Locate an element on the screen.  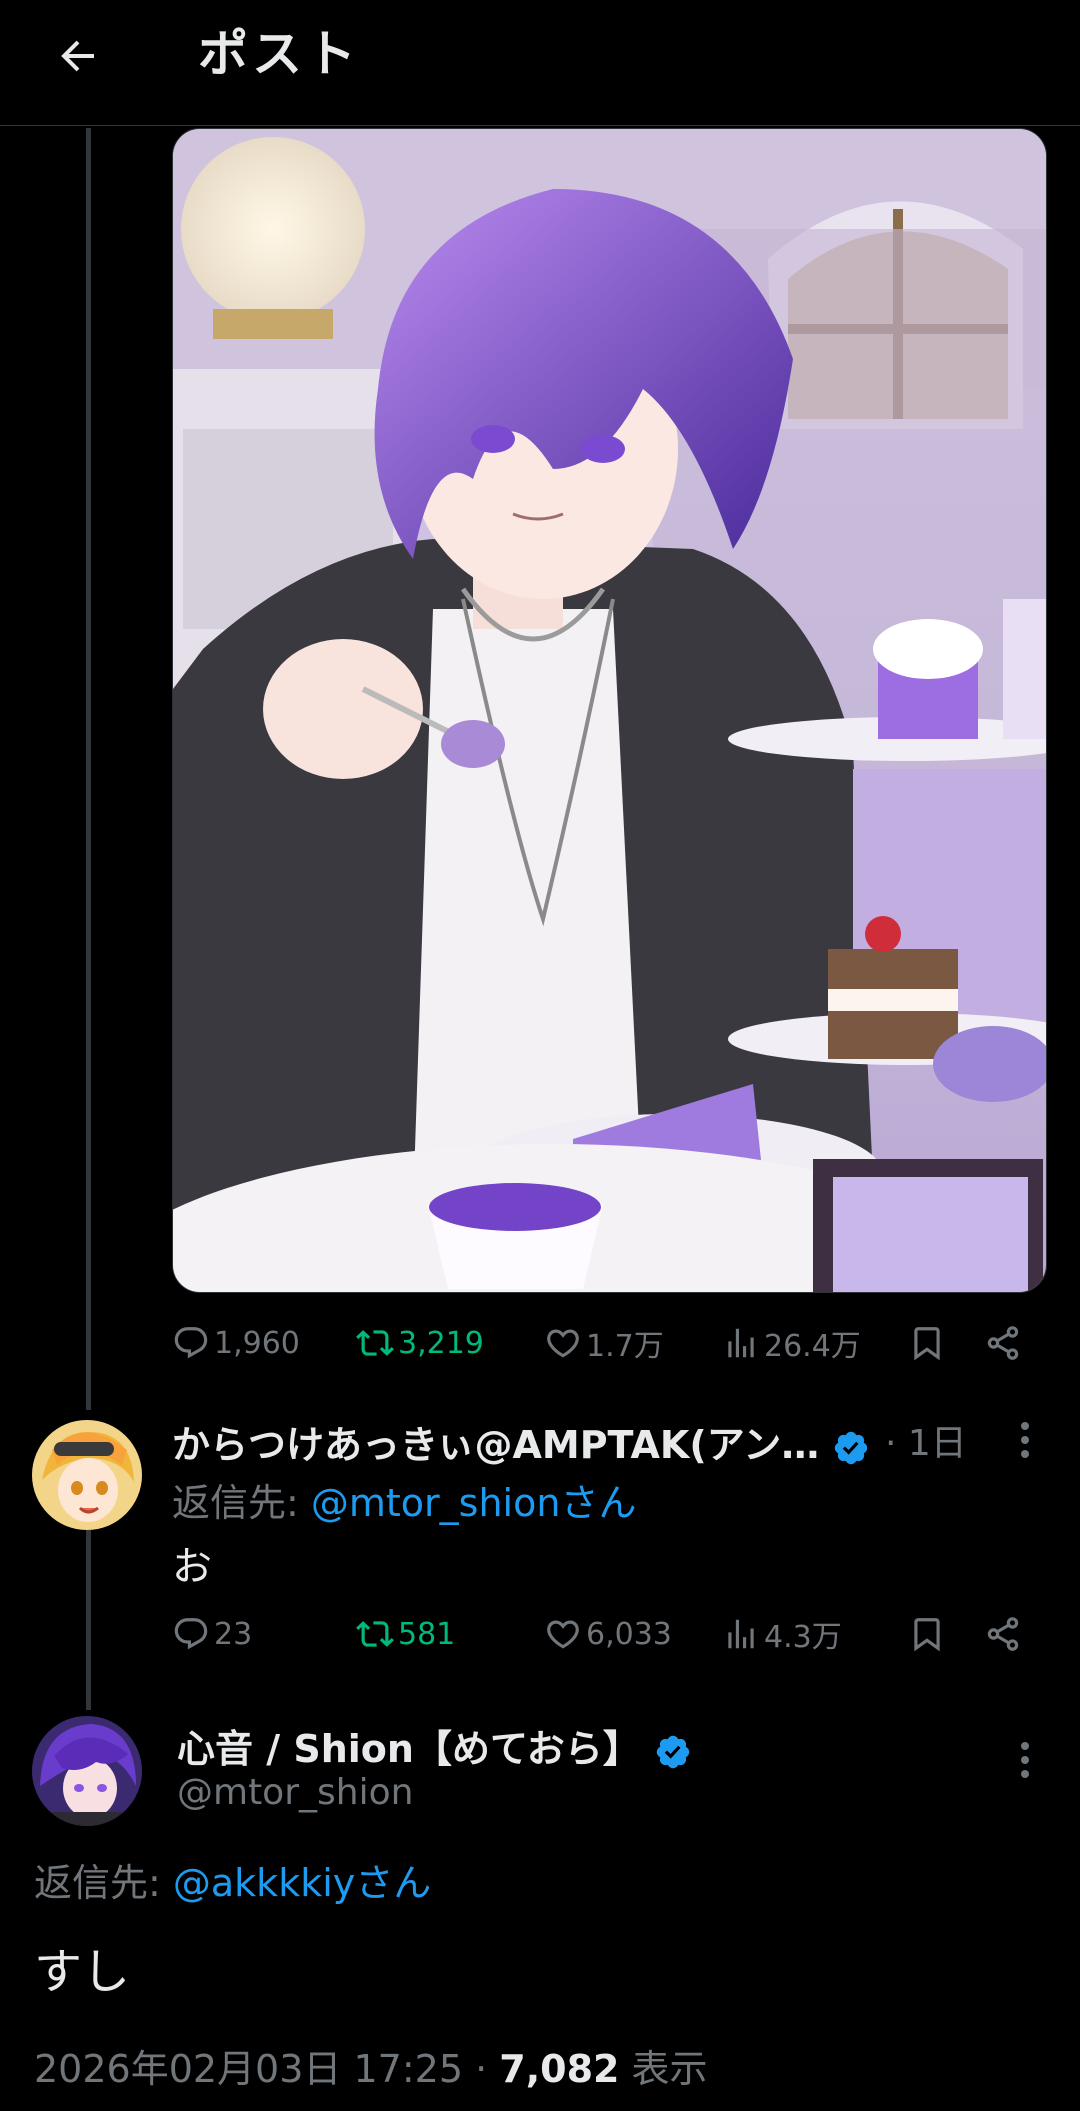
main-author-name: 心音 / Shion【めておら】 is located at coordinates (434, 1745).